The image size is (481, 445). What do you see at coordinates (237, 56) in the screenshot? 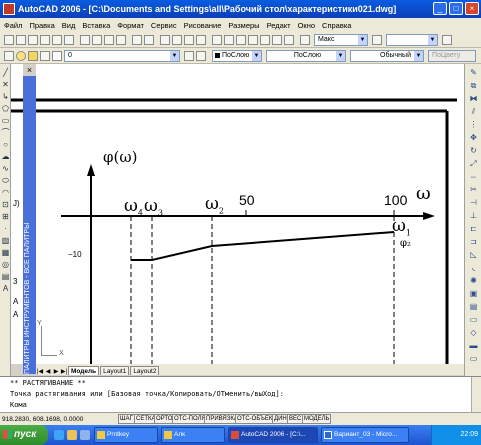
I see `color-combo: ПоСлою ▼` at bounding box center [237, 56].